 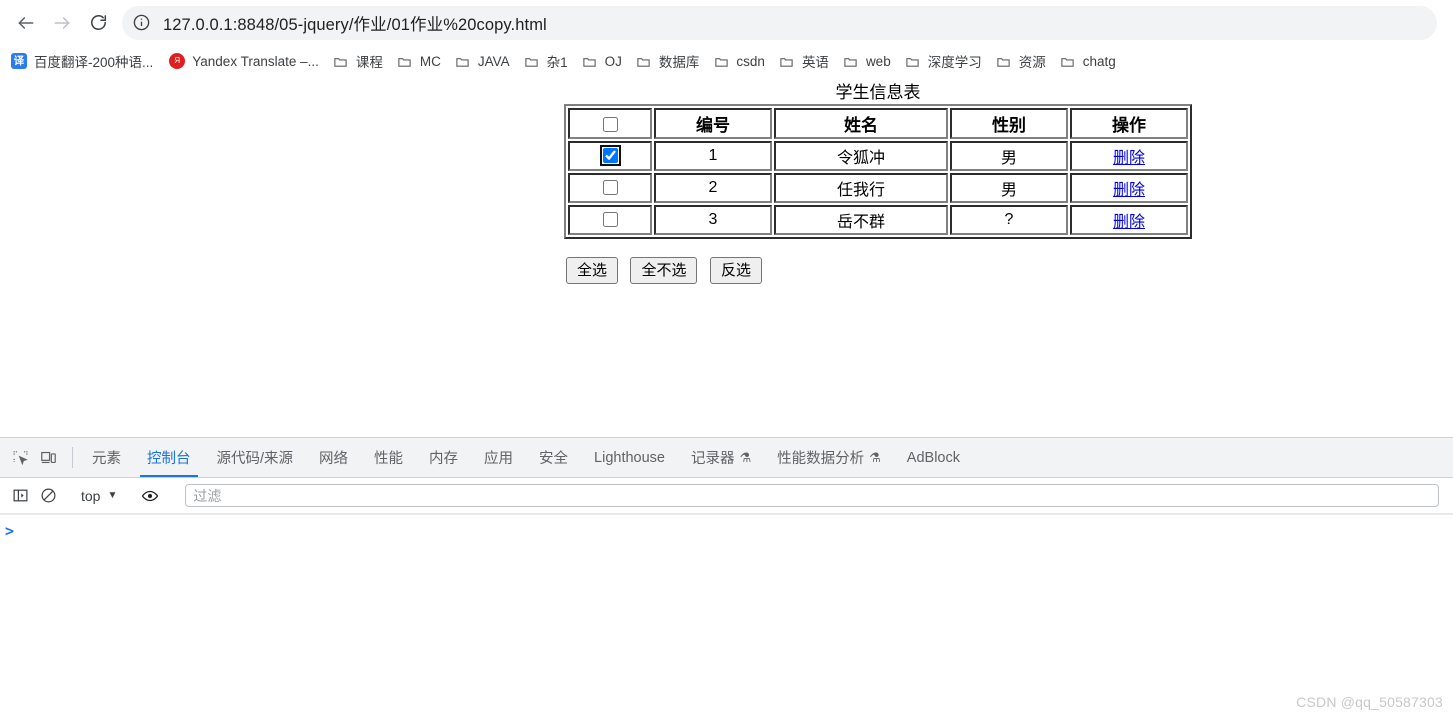 I want to click on tab-lighthouse: Lighthouse, so click(x=629, y=457).